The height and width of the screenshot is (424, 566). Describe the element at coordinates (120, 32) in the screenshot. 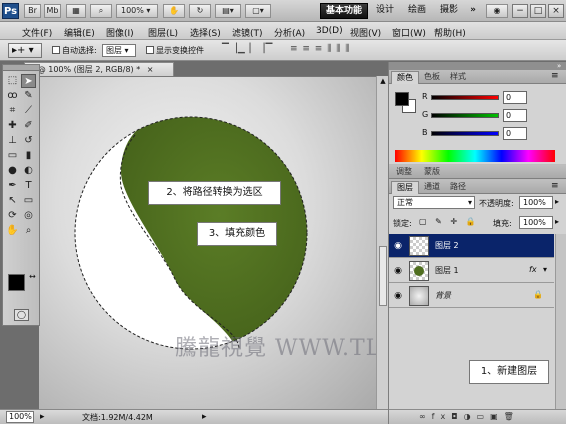

I see `menu-image: 图像(I)` at that location.